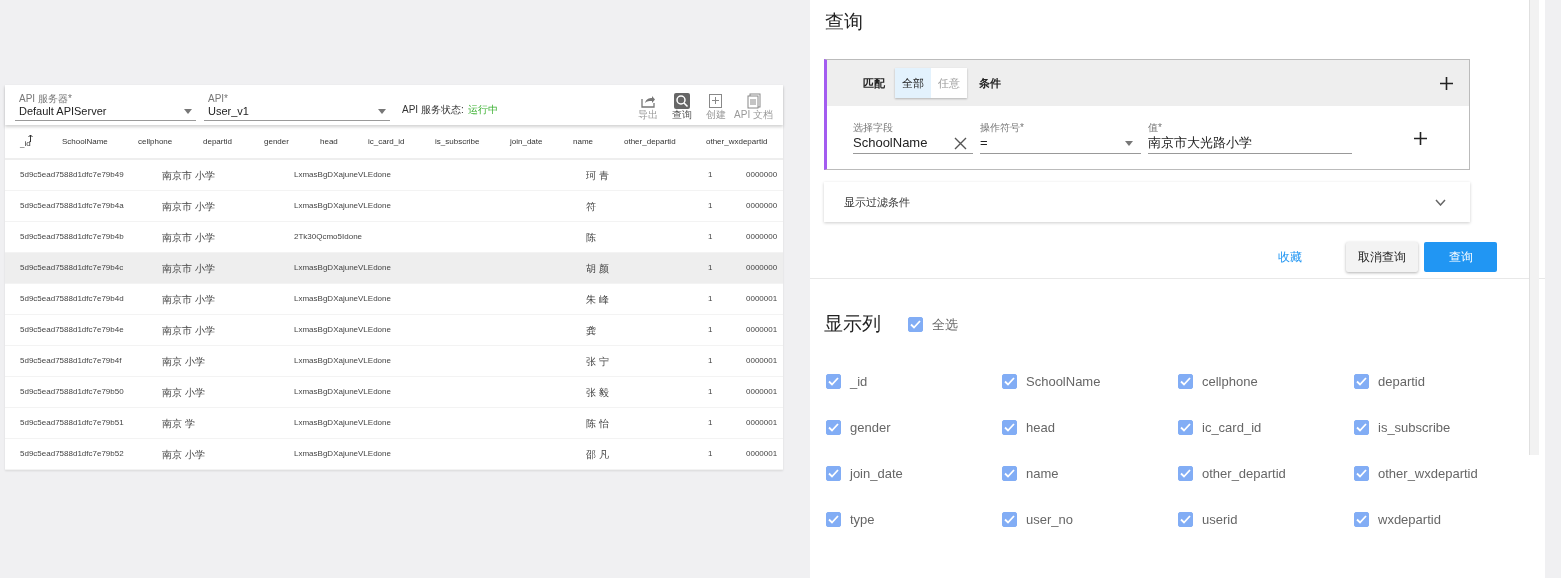 The image size is (1561, 578). I want to click on table-row: 5d9c5ead7588d1dfc7e79b52 南京 小学 LxmasBgDXajuneVLEdone 邵 凡 1 0000001, so click(394, 454).